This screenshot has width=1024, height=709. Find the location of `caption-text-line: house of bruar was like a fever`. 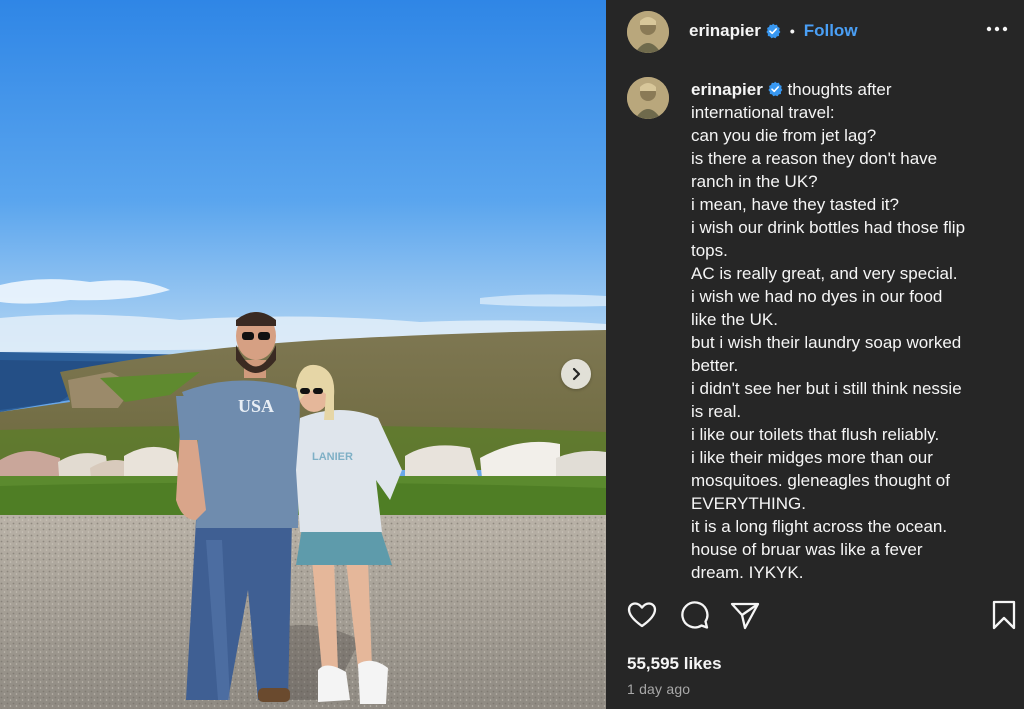

caption-text-line: house of bruar was like a fever is located at coordinates (807, 549).